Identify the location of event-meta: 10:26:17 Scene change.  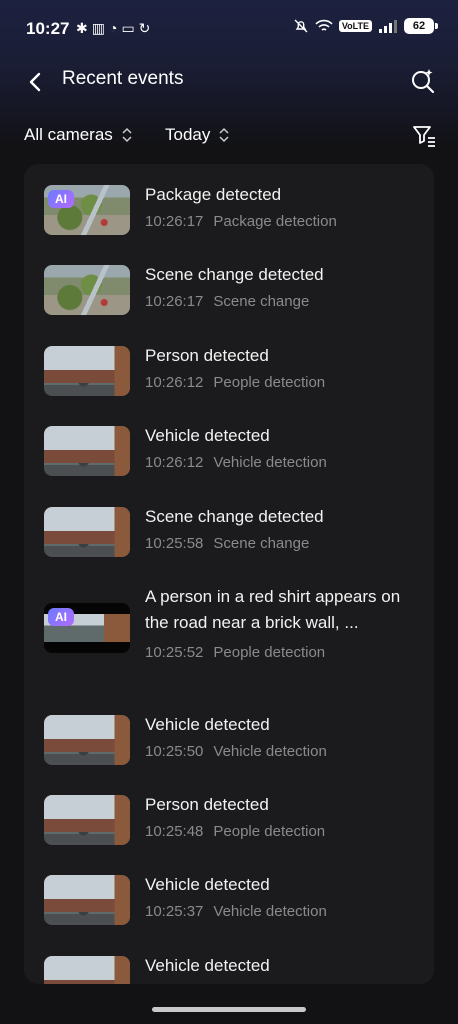
(227, 301).